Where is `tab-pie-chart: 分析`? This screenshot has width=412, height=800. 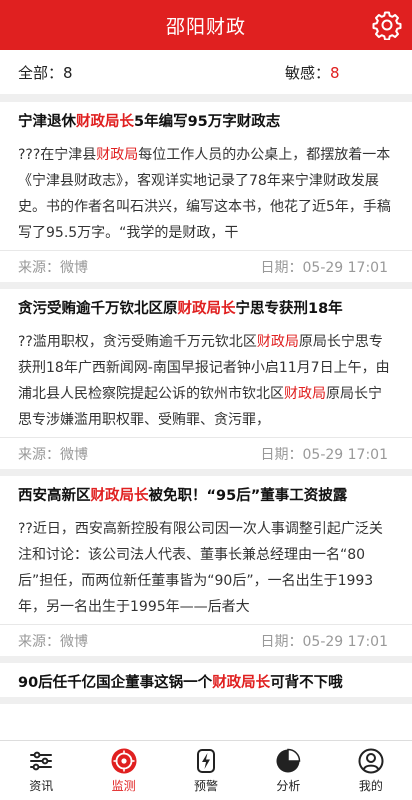 tab-pie-chart: 分析 is located at coordinates (288, 770).